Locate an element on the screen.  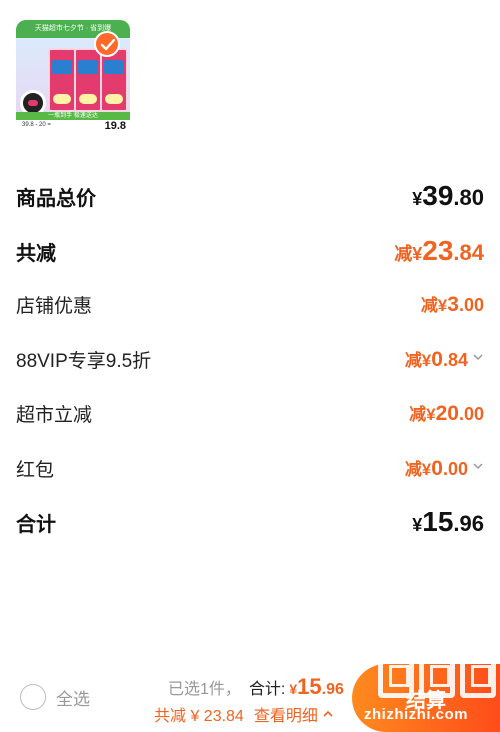
row-red-packet: 红包 减¥ 0.00 is located at coordinates (250, 468).